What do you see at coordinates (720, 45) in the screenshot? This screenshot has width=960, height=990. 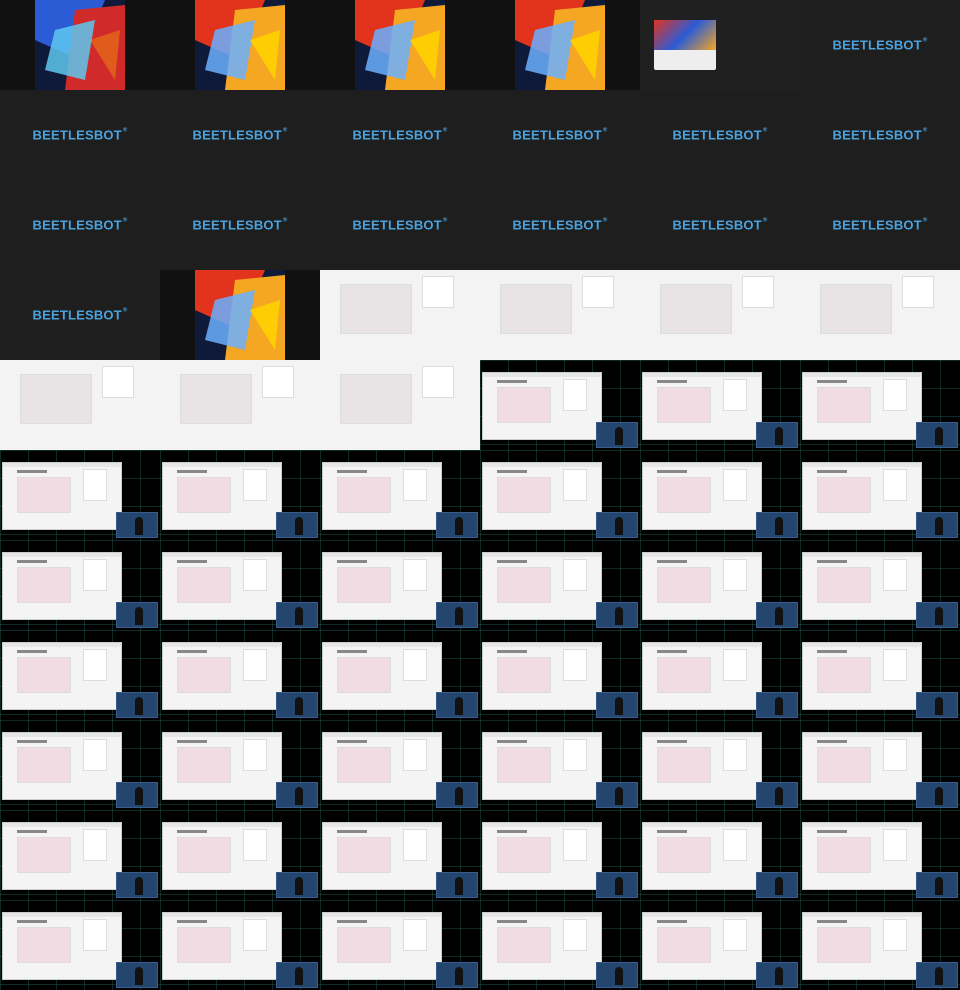 I see `video-card-thumbnail` at bounding box center [720, 45].